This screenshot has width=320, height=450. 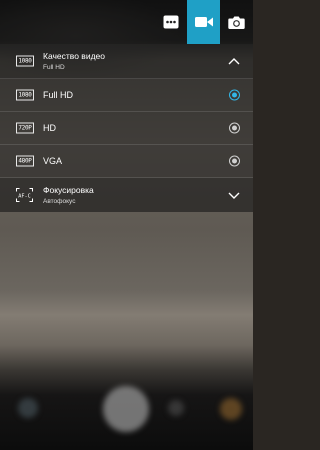 What do you see at coordinates (49, 128) in the screenshot?
I see `option-label: HD` at bounding box center [49, 128].